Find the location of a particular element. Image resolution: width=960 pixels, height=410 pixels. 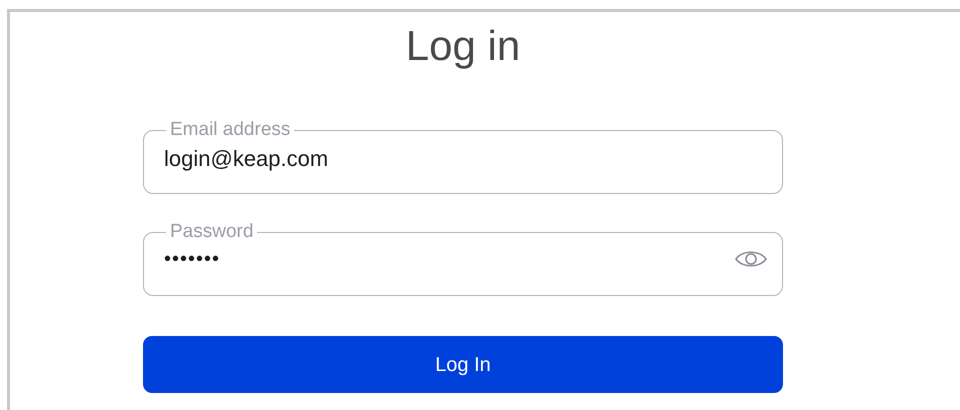

field-label: Password is located at coordinates (212, 231).